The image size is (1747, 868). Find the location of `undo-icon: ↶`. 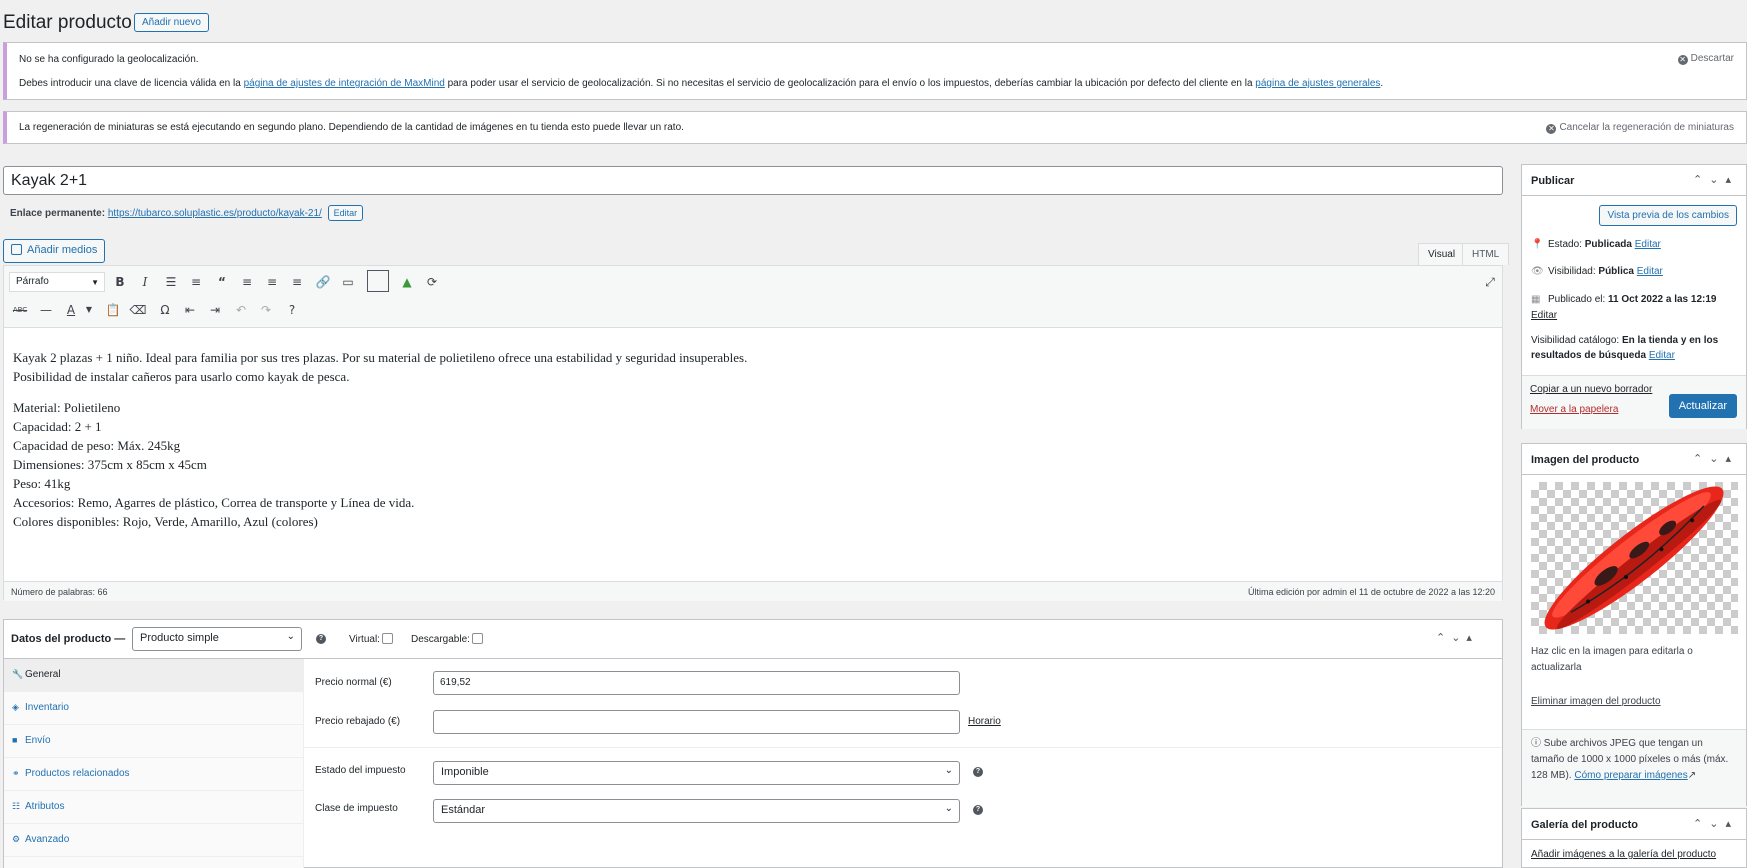

undo-icon: ↶ is located at coordinates (241, 310).